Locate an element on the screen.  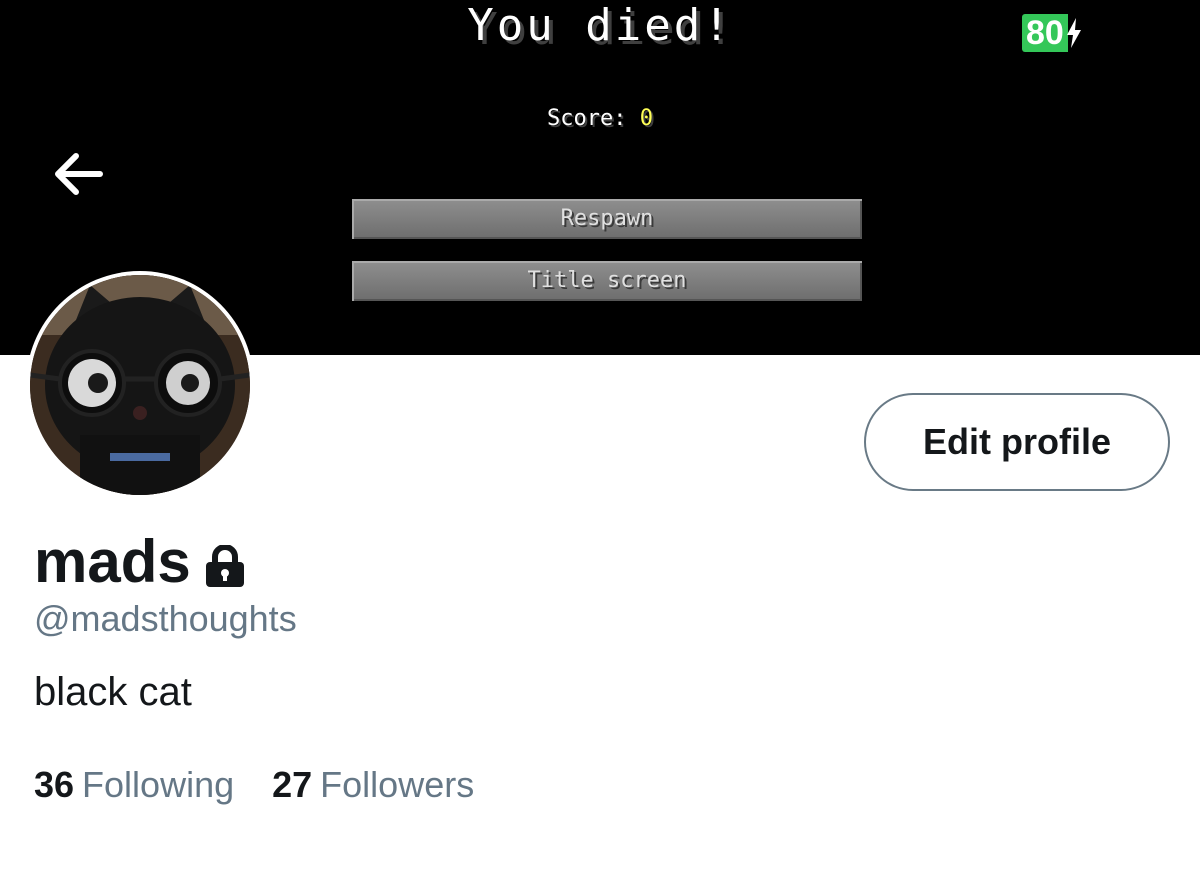
followers-link: 27 Followers is located at coordinates (373, 785).